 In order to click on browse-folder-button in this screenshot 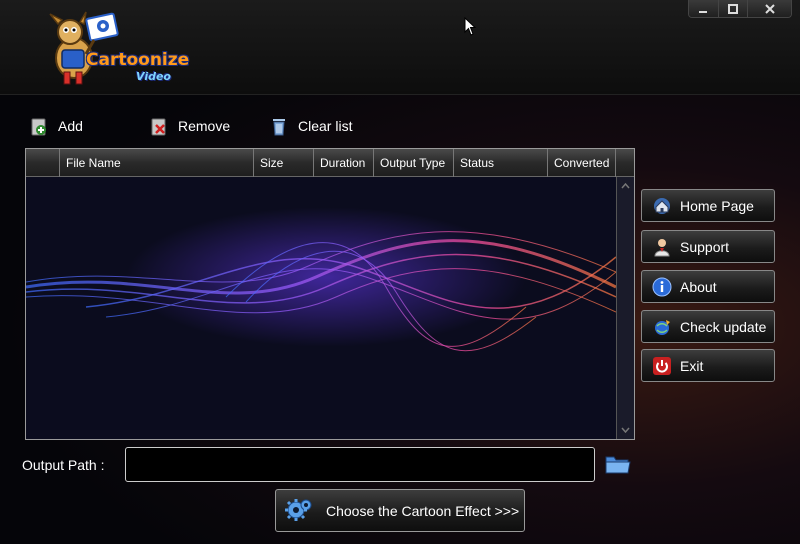, I will do `click(618, 464)`.